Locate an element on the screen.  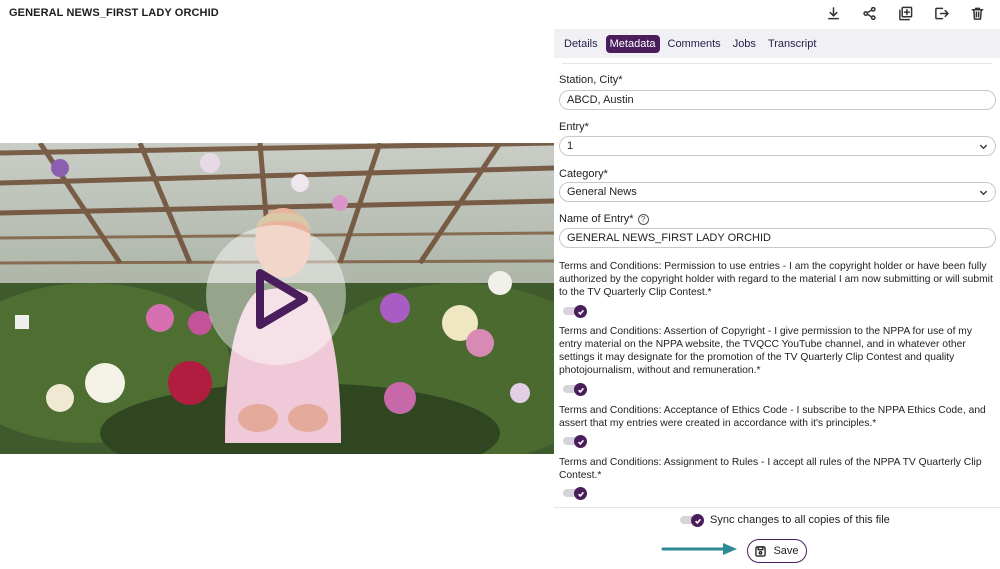
category-label: Category* is located at coordinates (583, 174).